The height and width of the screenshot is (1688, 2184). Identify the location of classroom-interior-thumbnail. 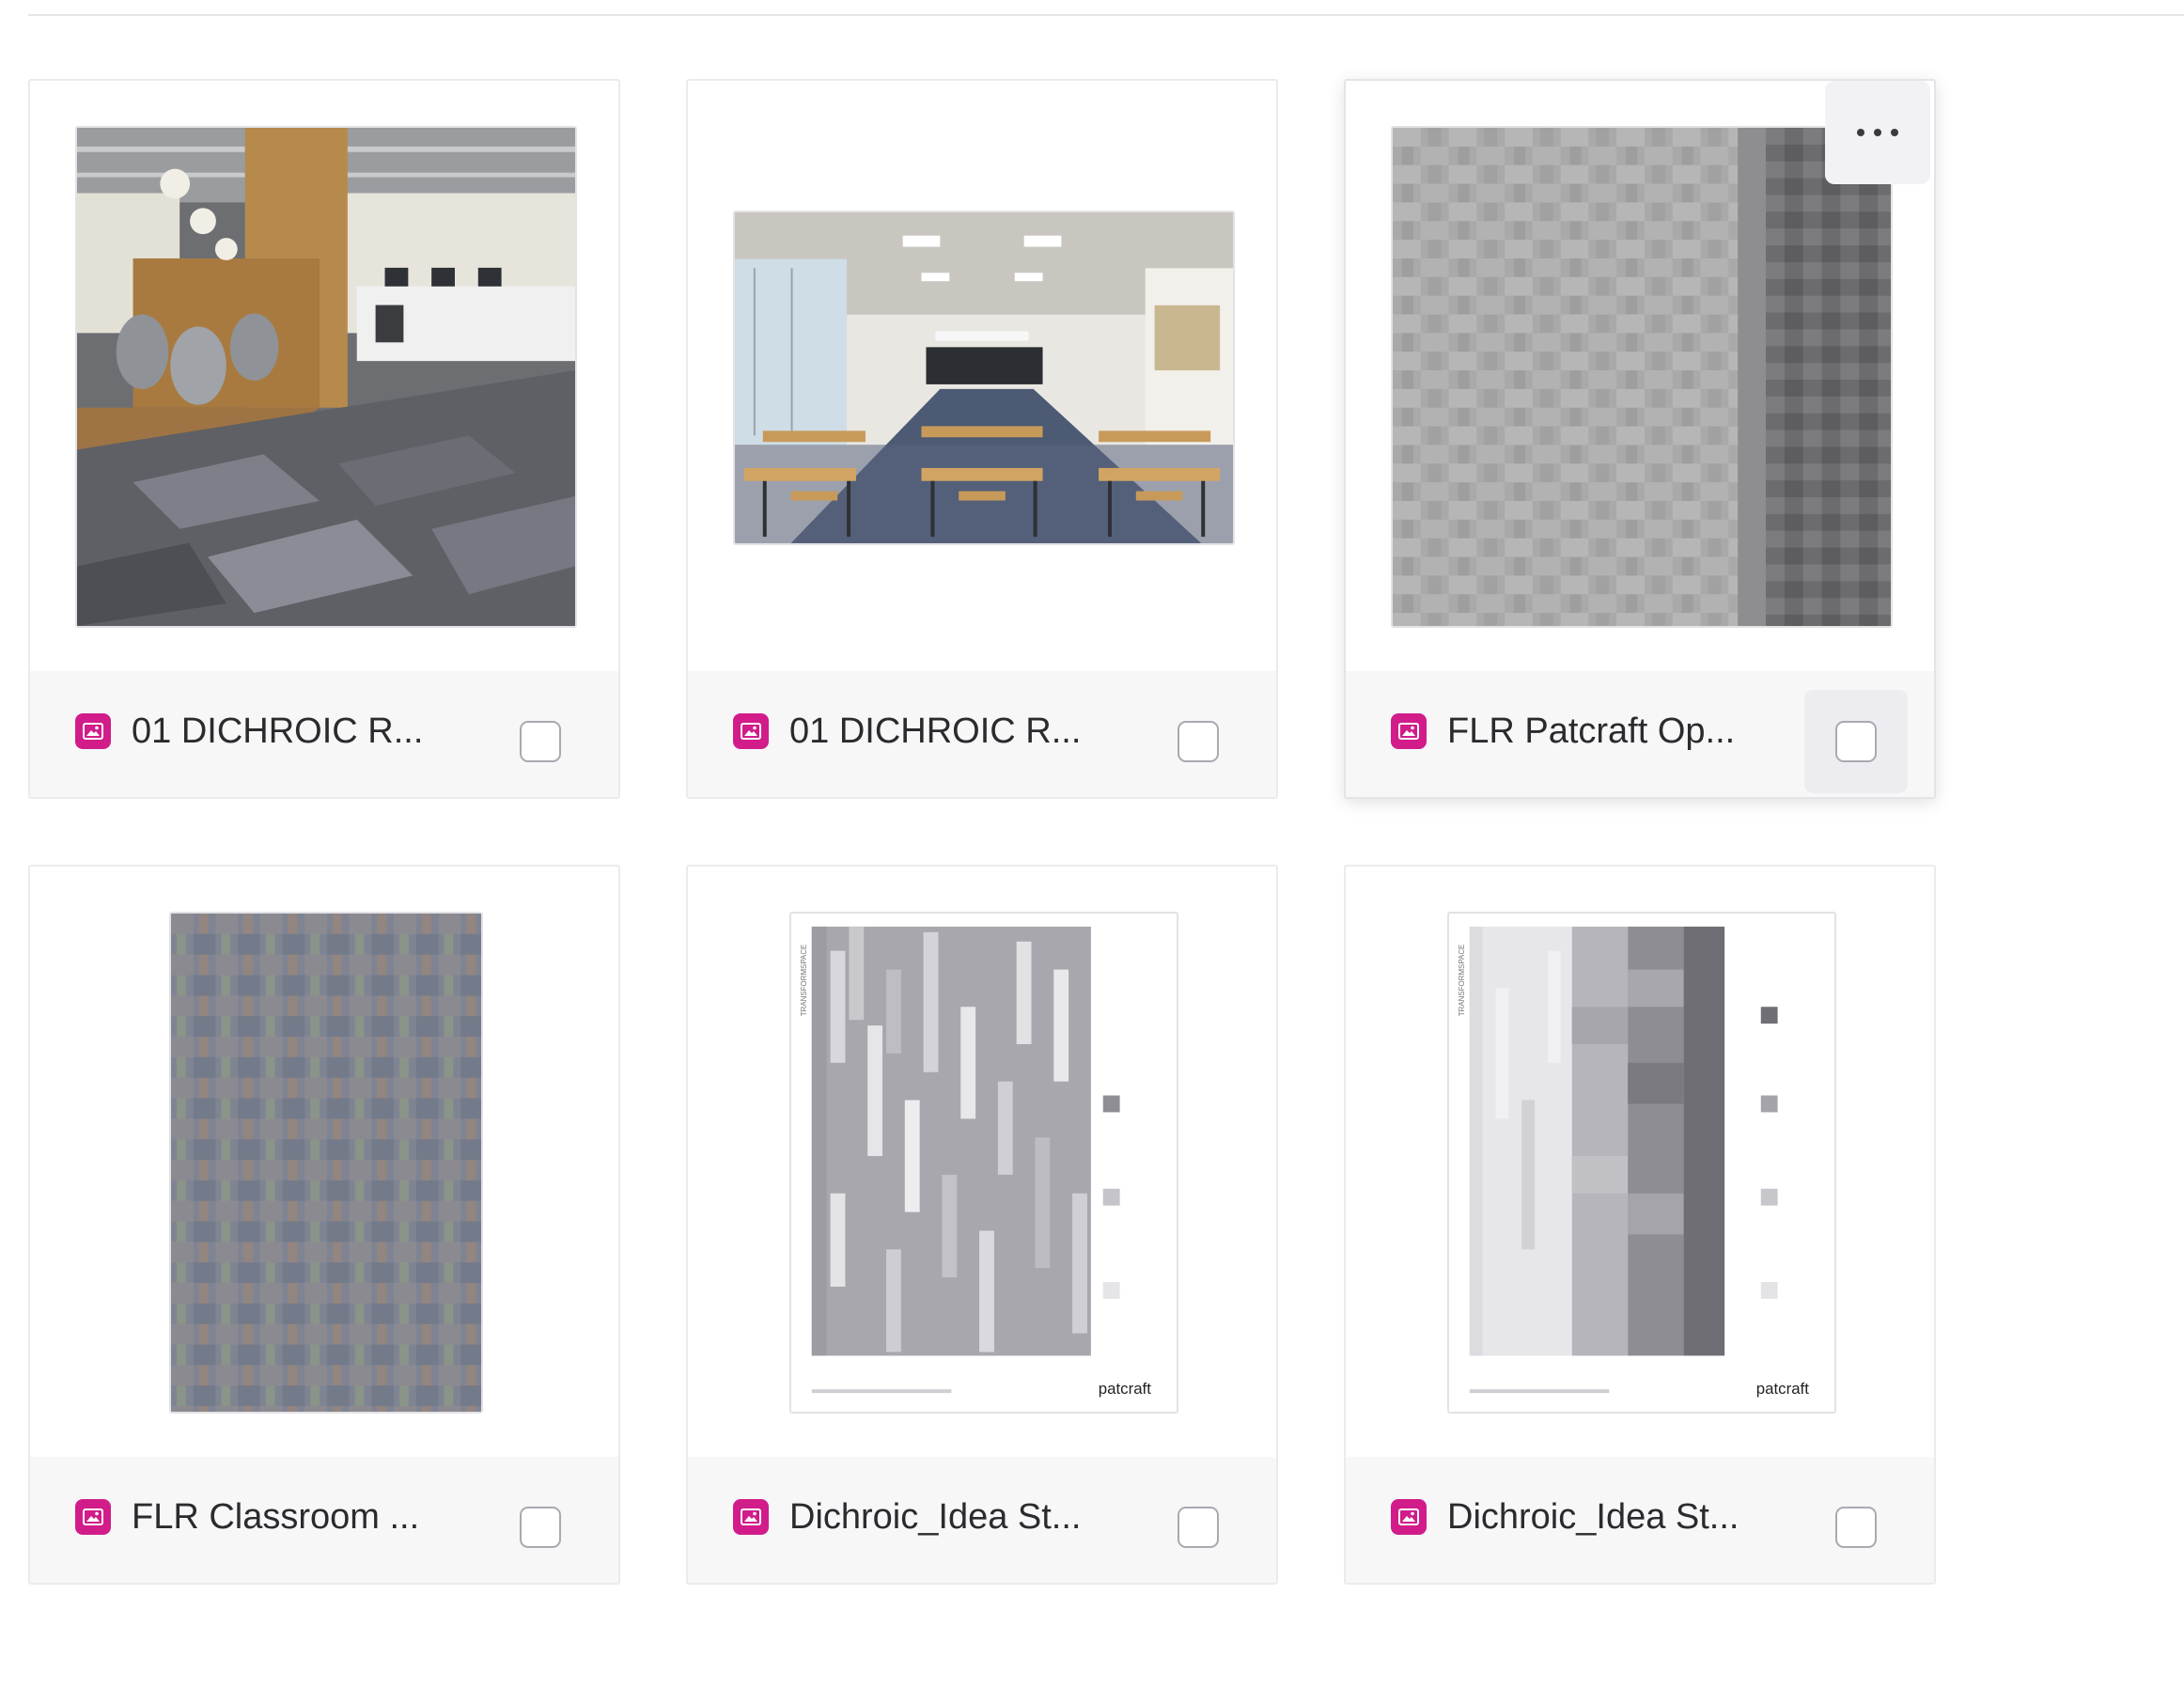
(984, 378).